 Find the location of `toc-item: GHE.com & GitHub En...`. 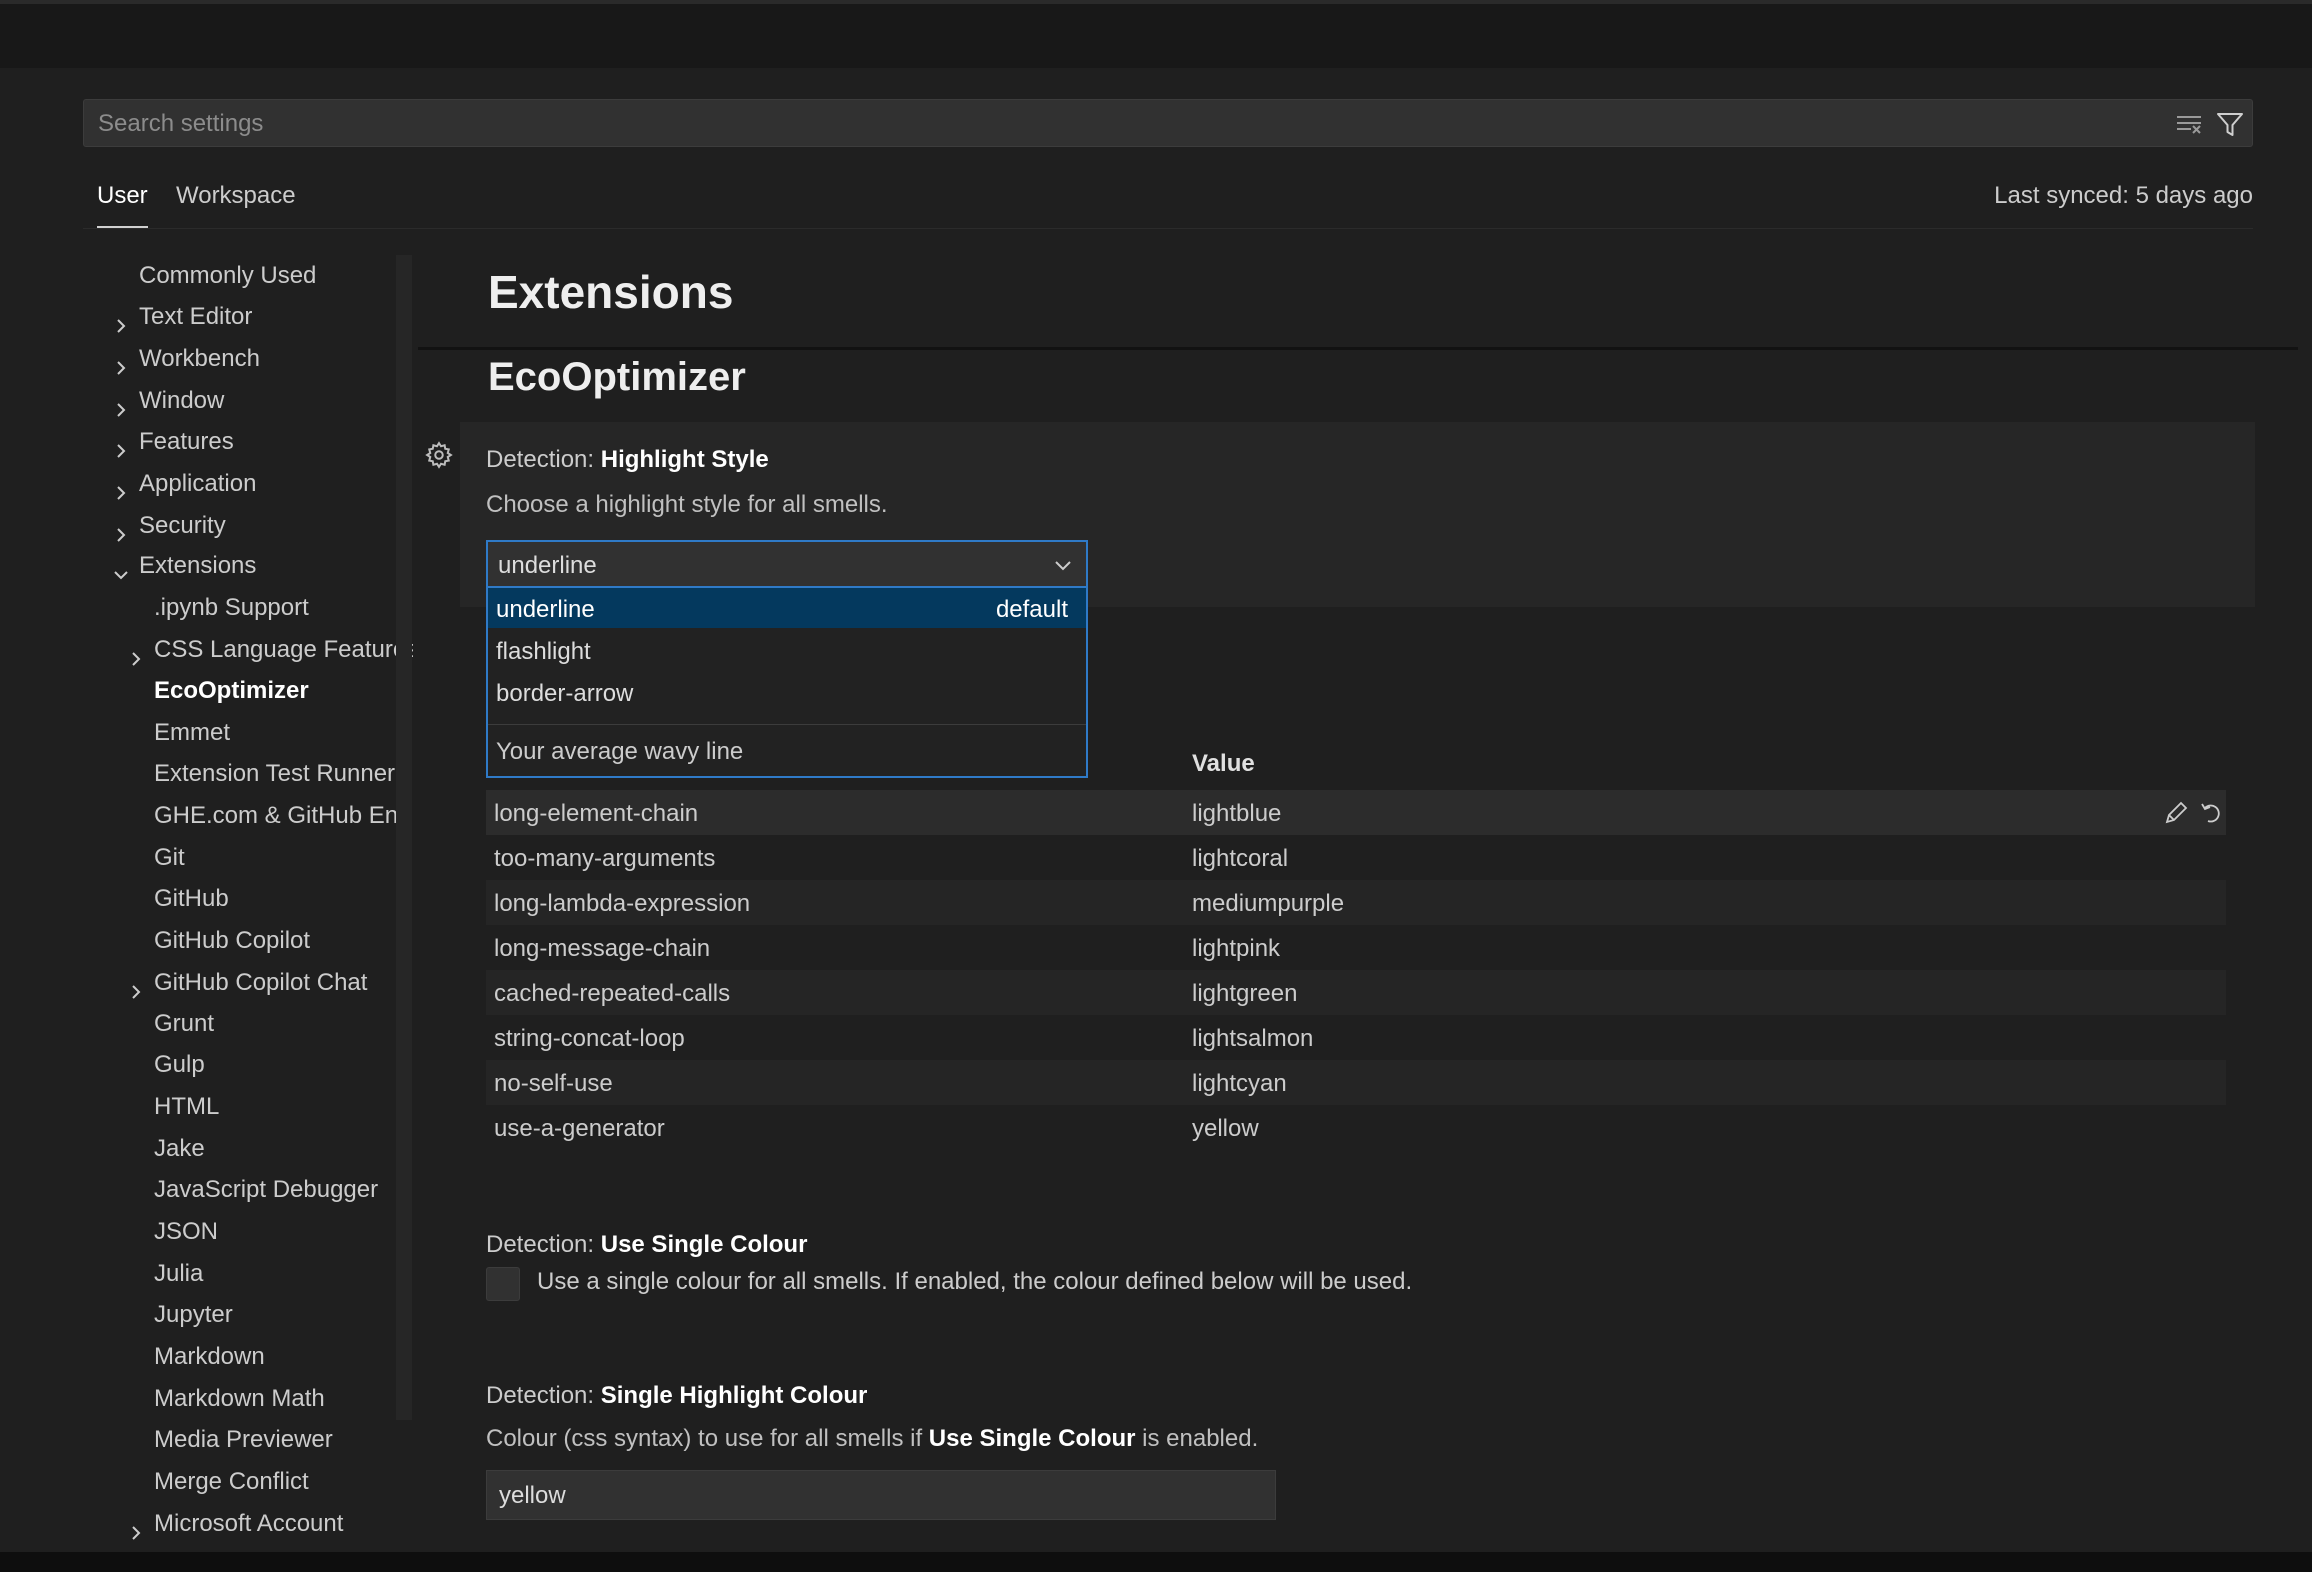

toc-item: GHE.com & GitHub En... is located at coordinates (283, 816).